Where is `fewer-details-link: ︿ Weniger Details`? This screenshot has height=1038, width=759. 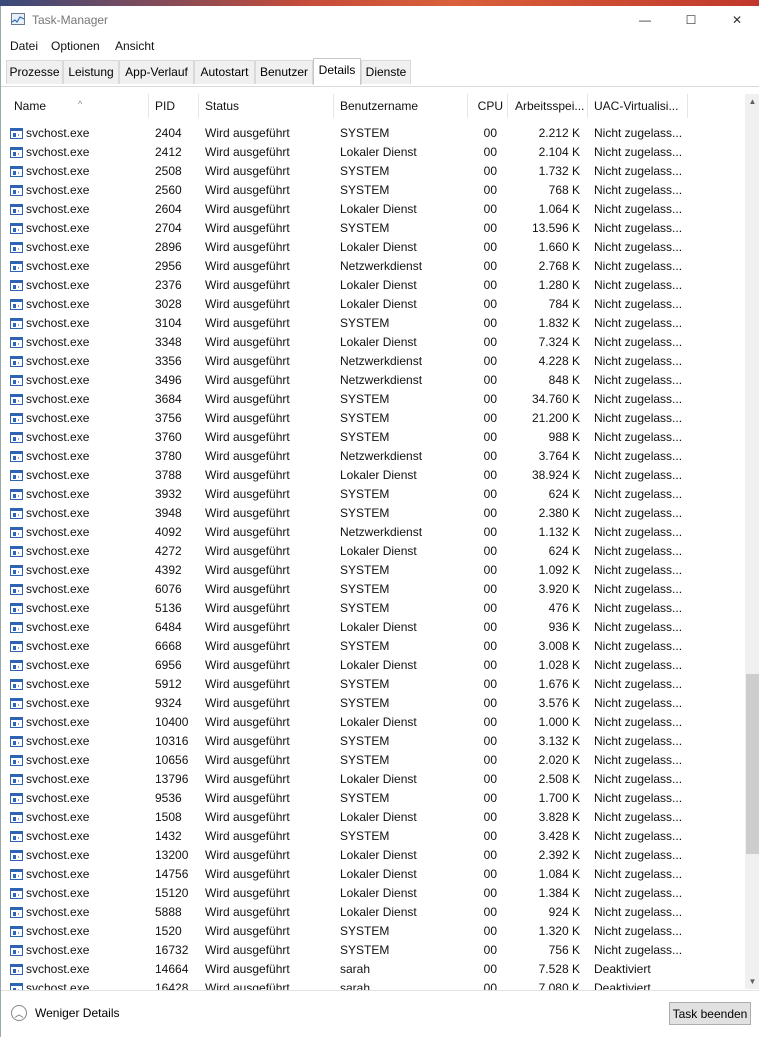 fewer-details-link: ︿ Weniger Details is located at coordinates (65, 1013).